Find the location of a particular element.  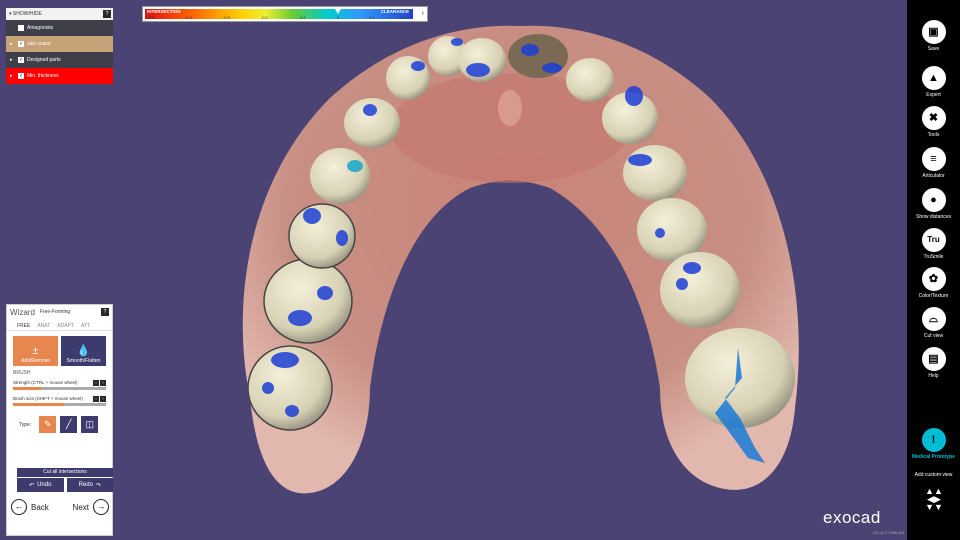

tab-att: ATT is located at coordinates (85, 326).